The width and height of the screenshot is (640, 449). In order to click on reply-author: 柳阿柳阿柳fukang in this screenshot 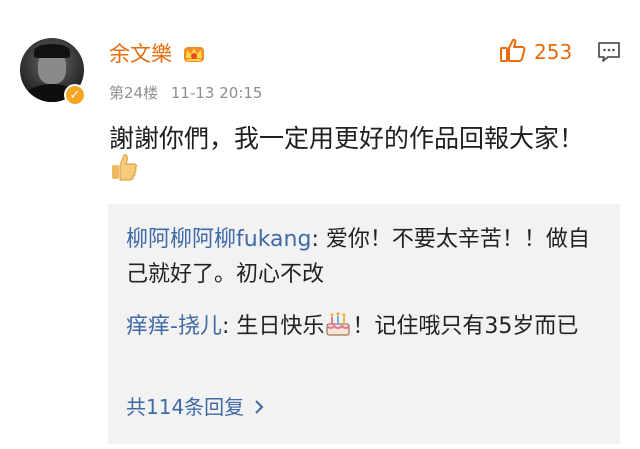, I will do `click(218, 239)`.